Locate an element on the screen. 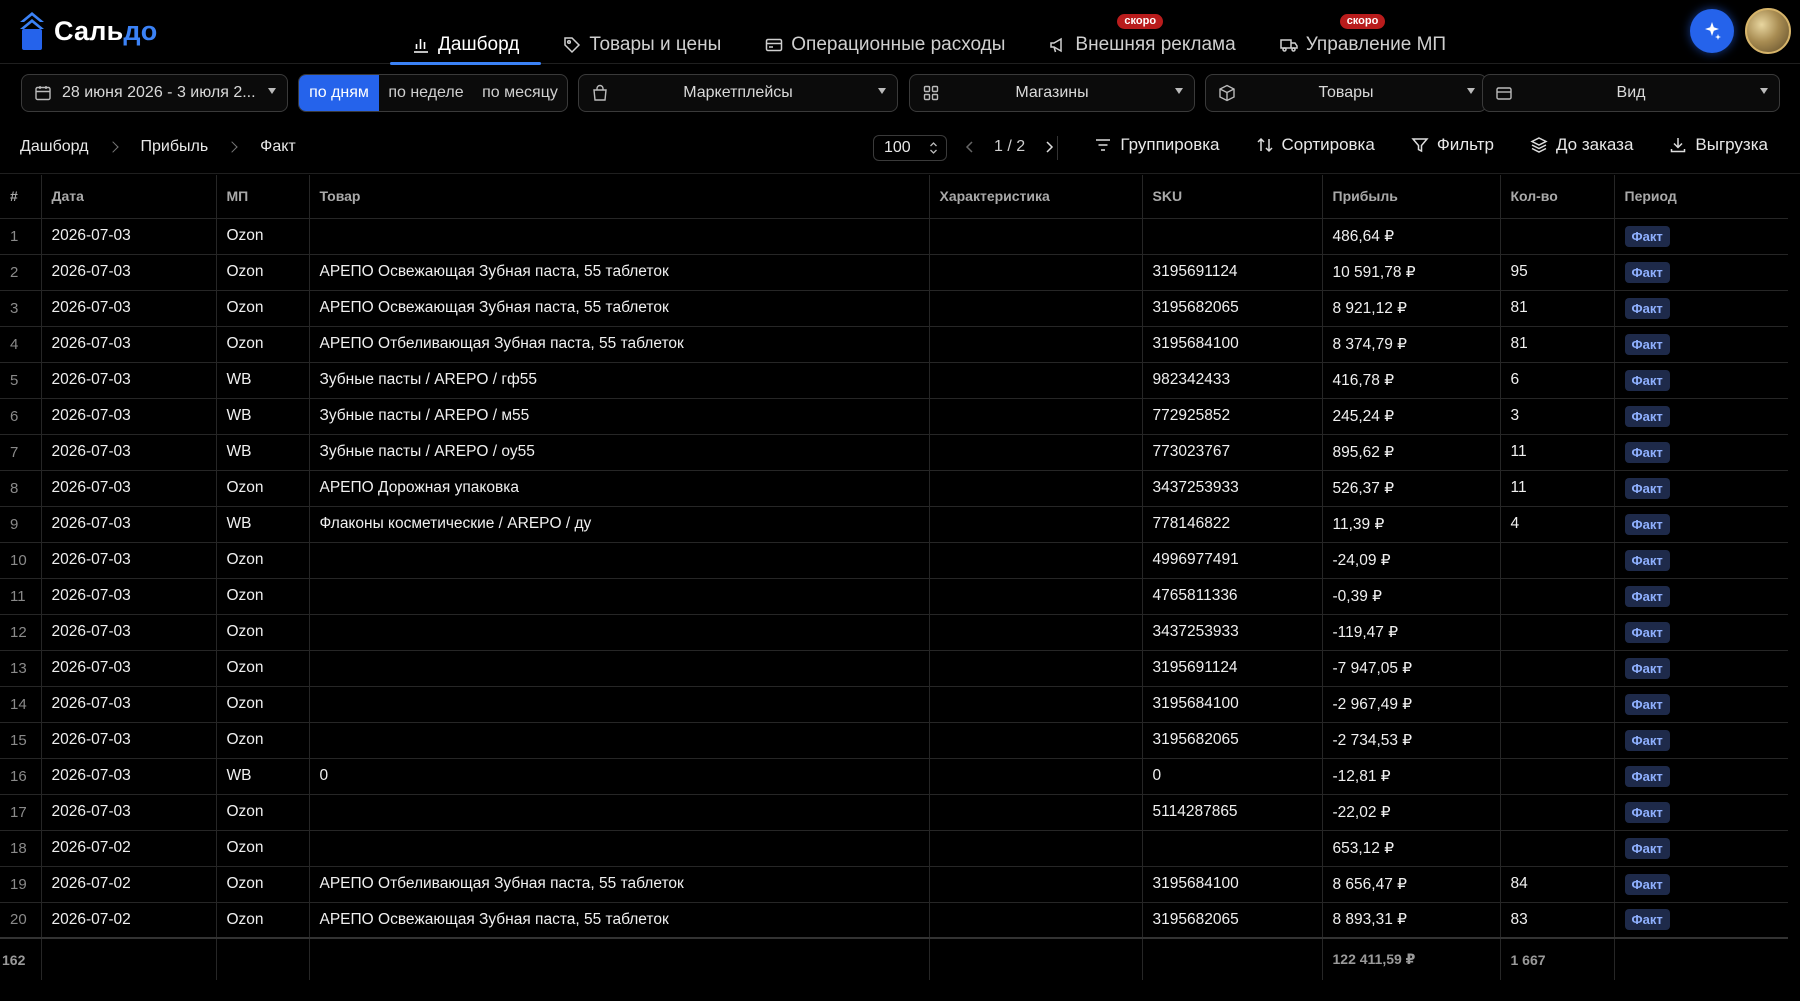  row-index: 12 is located at coordinates (21, 632).